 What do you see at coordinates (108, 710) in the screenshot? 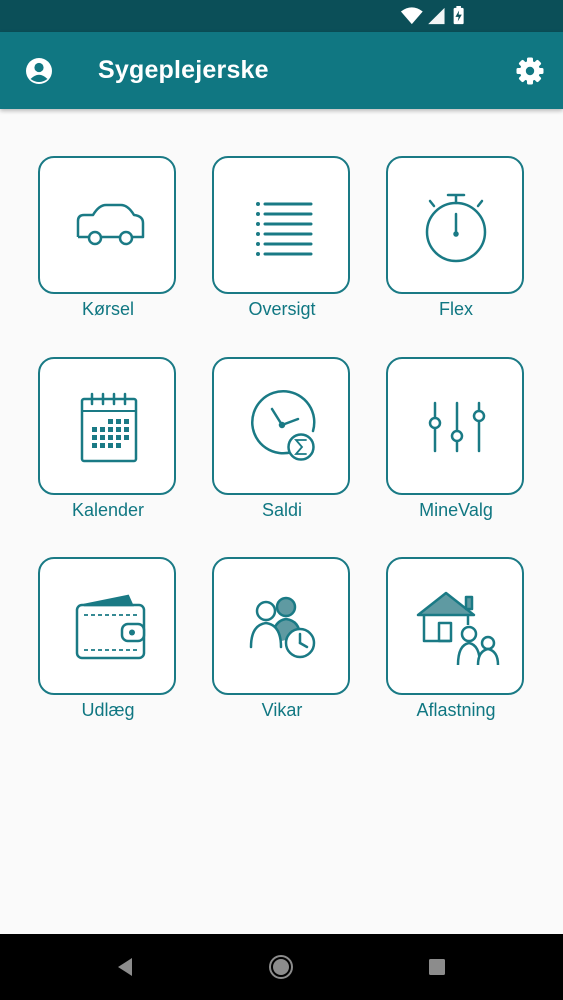
I see `label-udlaeg: Udlæg` at bounding box center [108, 710].